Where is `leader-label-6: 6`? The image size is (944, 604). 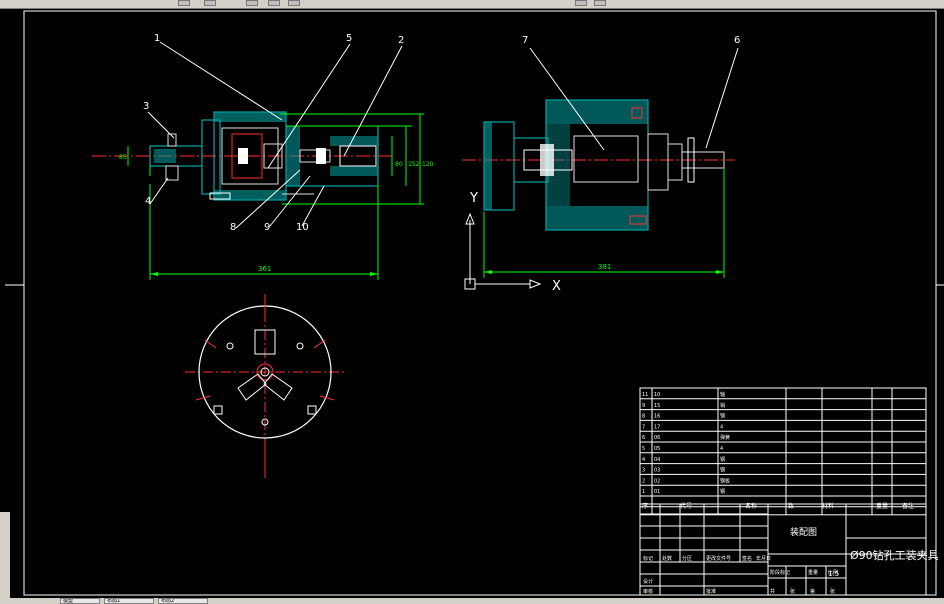 leader-label-6: 6 is located at coordinates (737, 40).